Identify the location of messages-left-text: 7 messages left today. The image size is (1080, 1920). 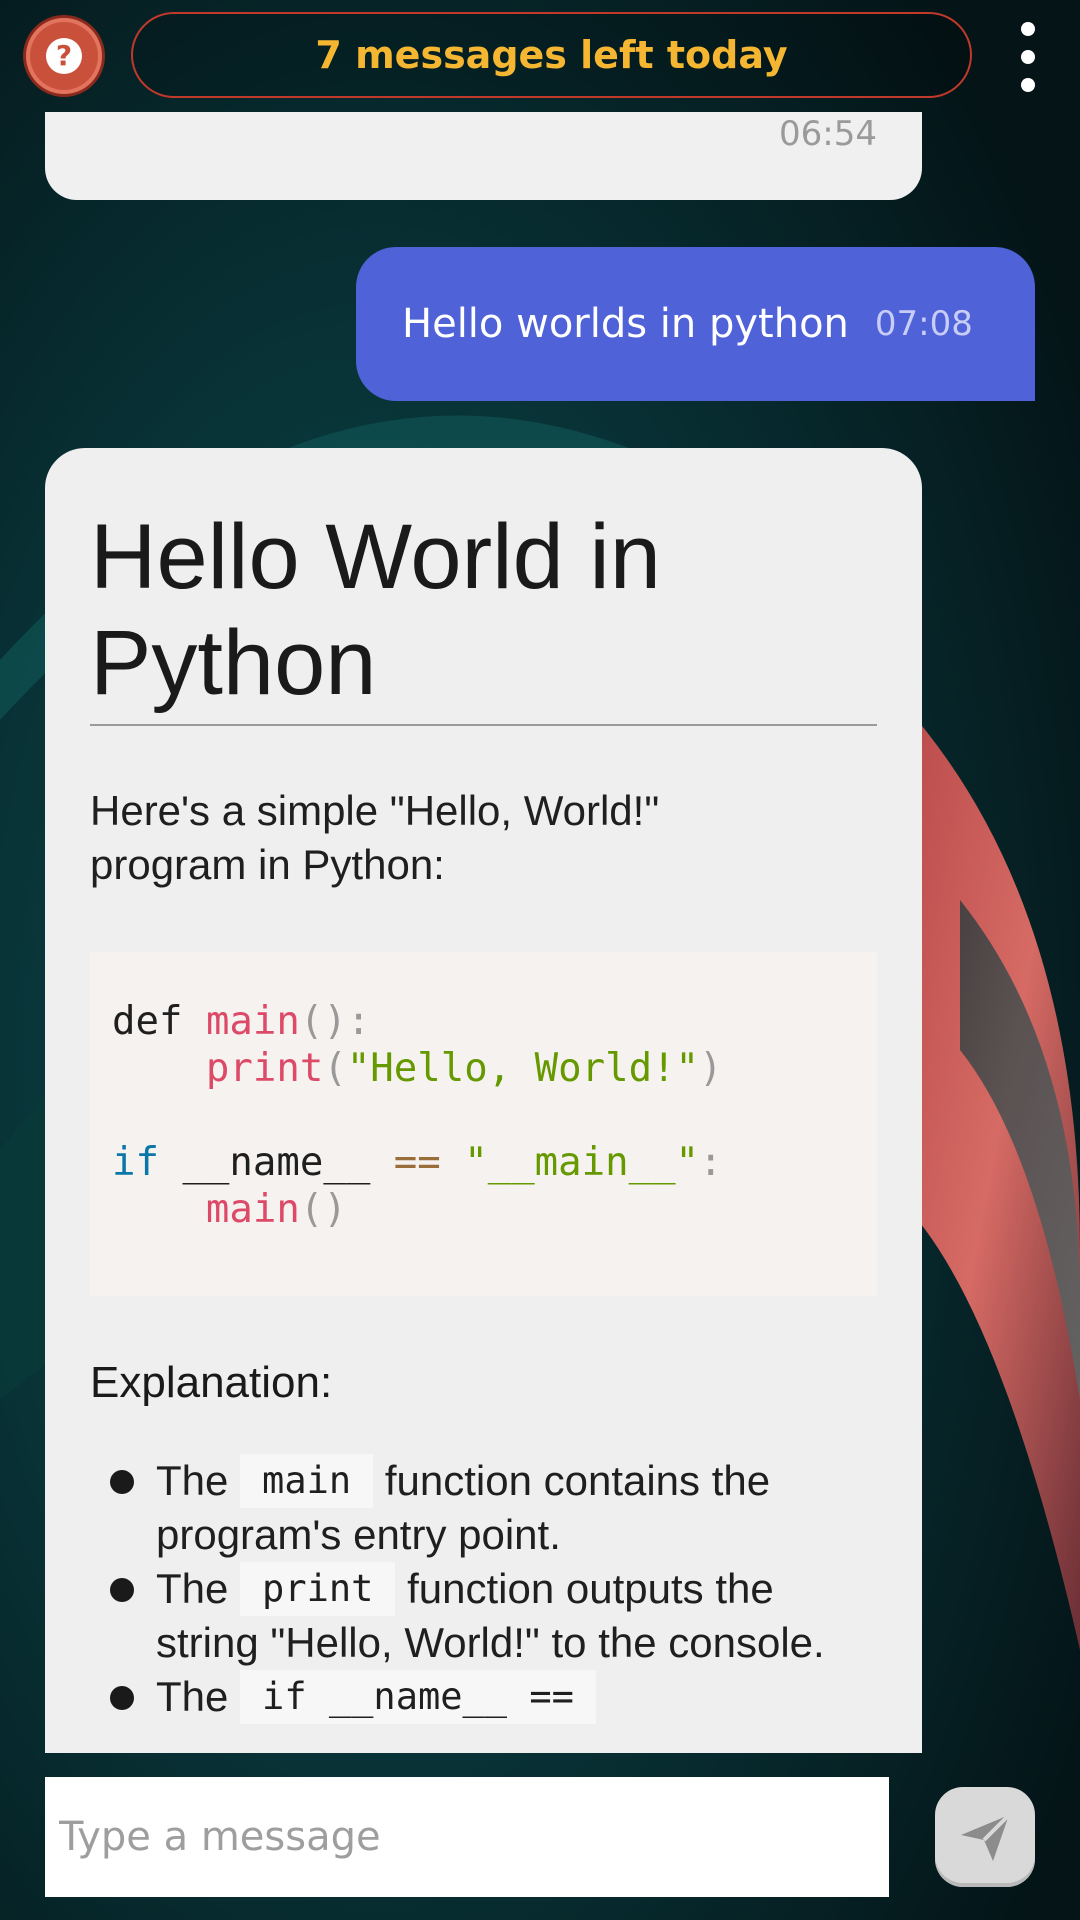
(551, 55).